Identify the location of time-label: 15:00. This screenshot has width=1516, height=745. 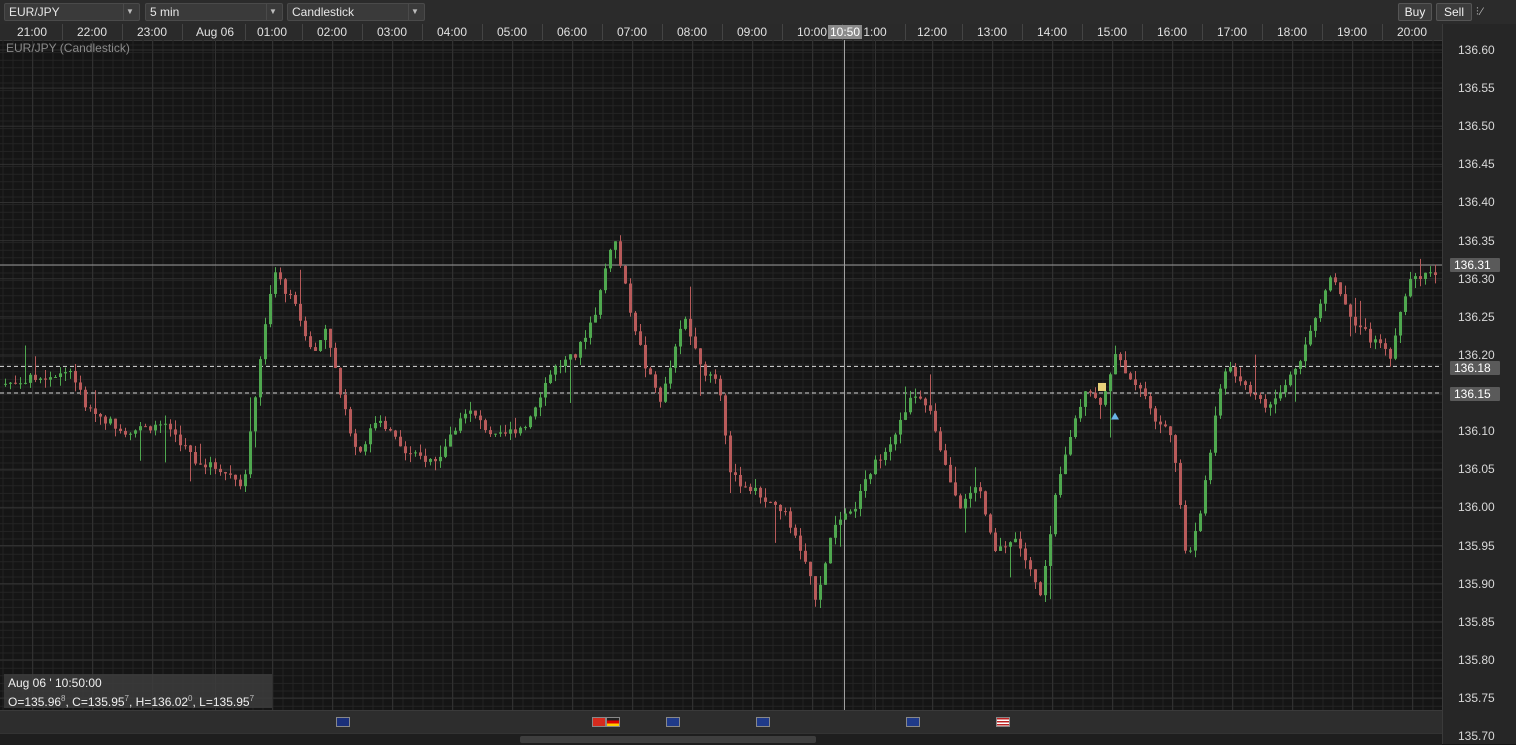
(1112, 32).